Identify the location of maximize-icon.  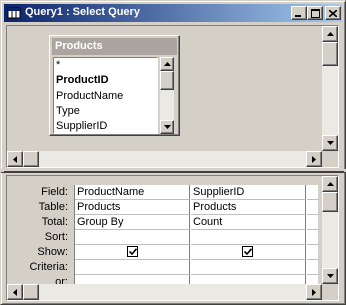
(315, 13).